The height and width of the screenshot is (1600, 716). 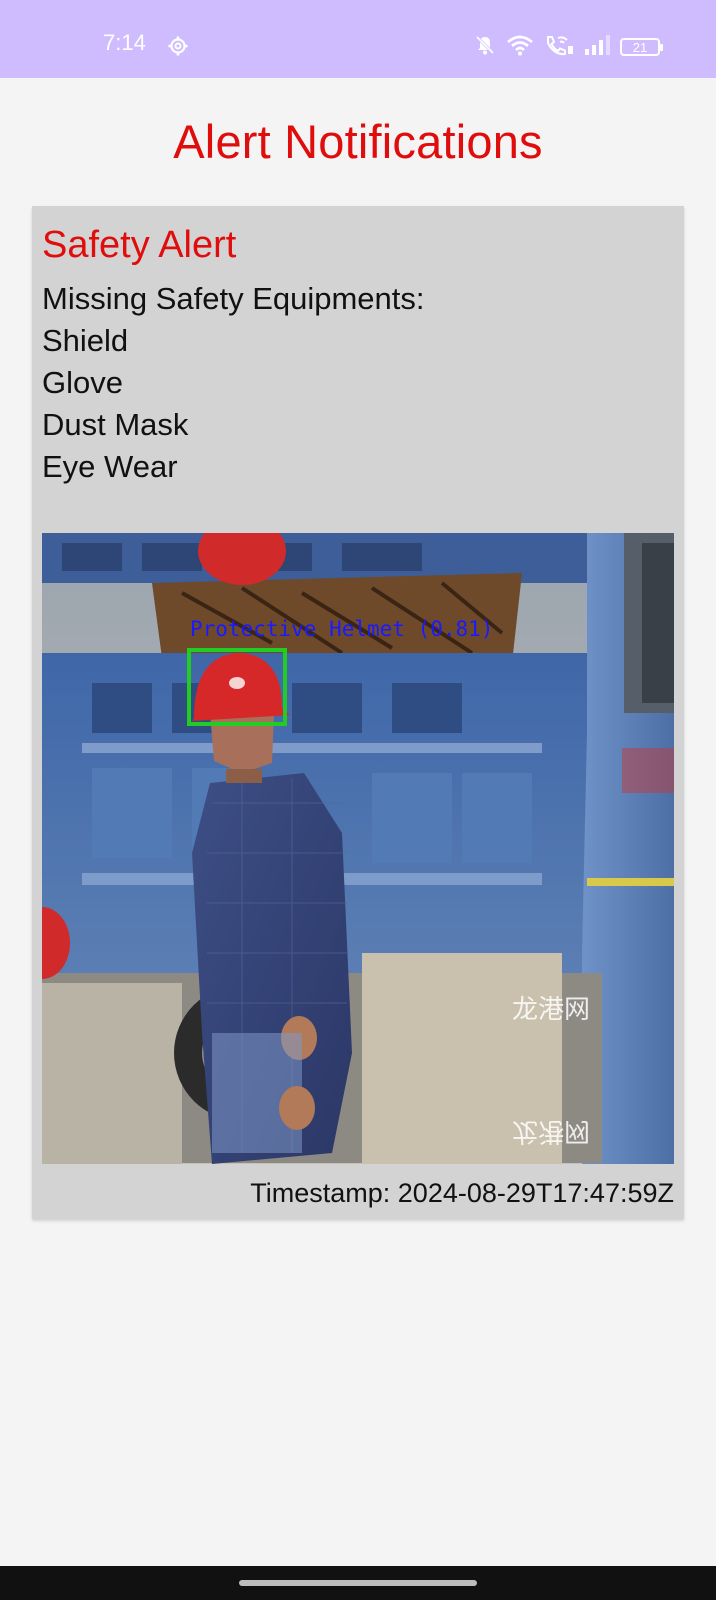 What do you see at coordinates (110, 466) in the screenshot?
I see `missing-item: Eye Wear` at bounding box center [110, 466].